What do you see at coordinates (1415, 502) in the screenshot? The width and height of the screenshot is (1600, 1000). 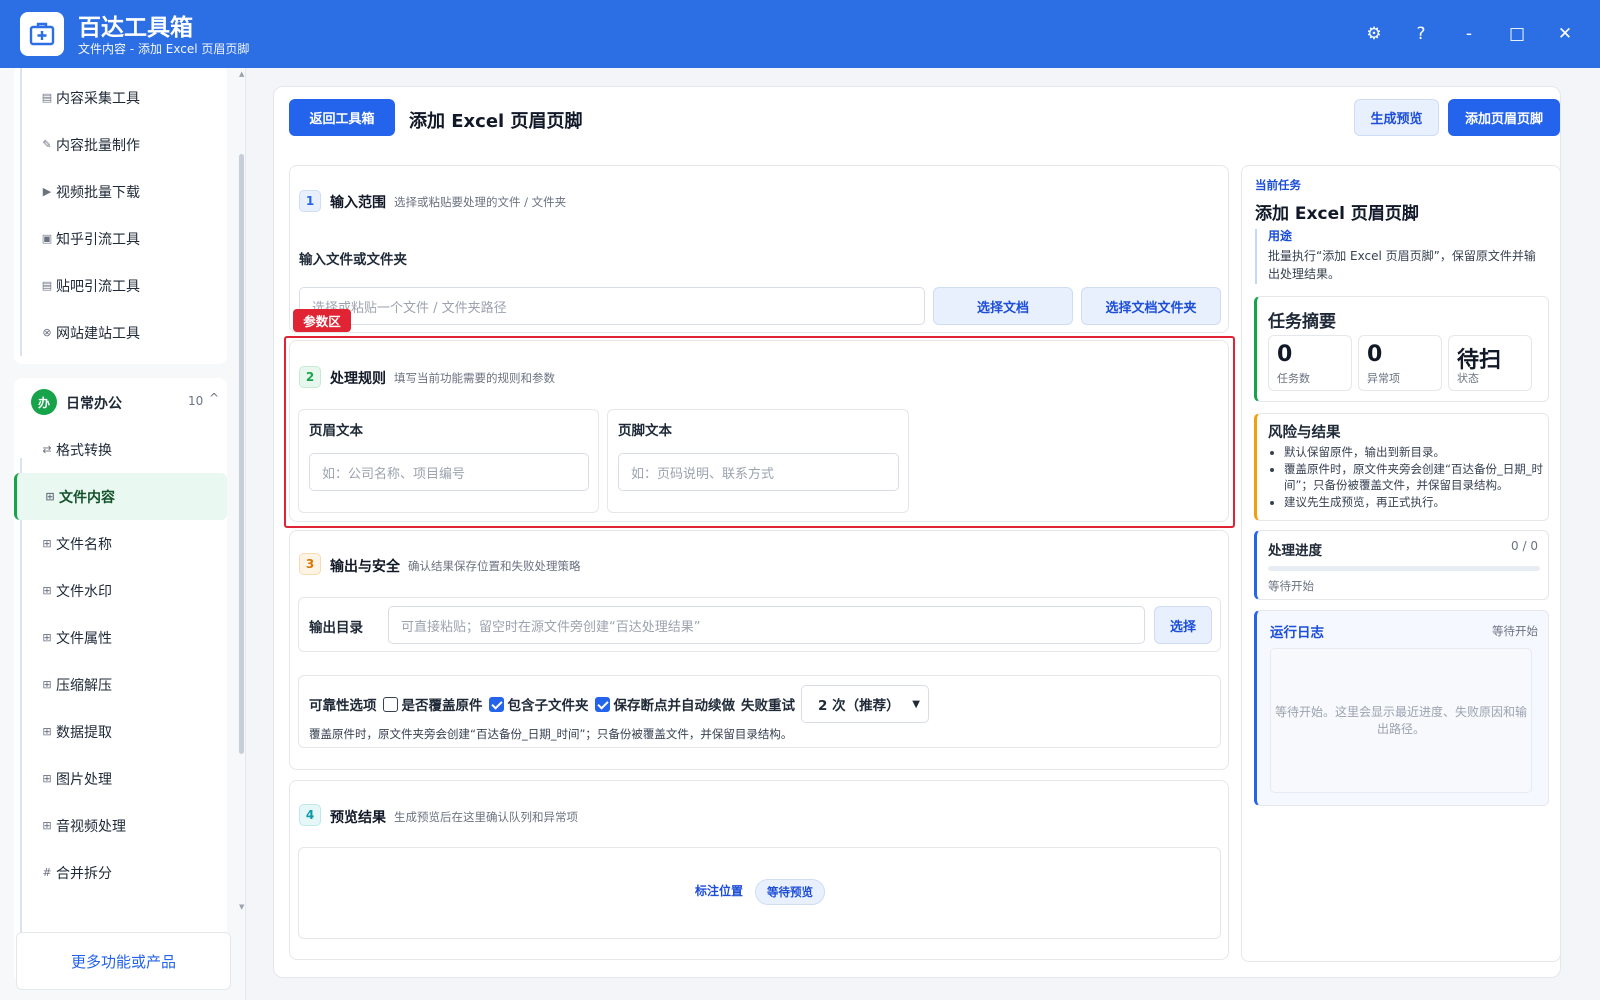 I see `risk-item: 建议先生成预览，再正式执行。` at bounding box center [1415, 502].